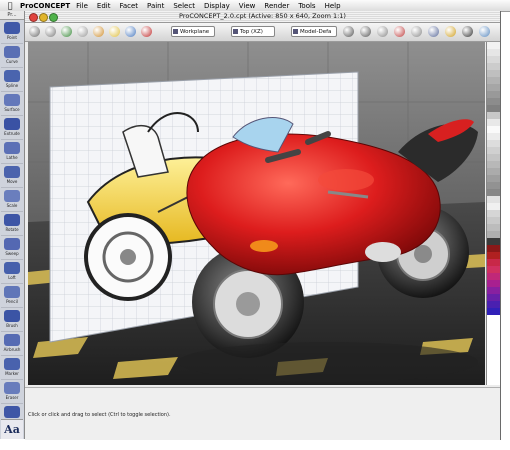 This screenshot has width=510, height=450. I want to click on view-select: Top (XZ), so click(253, 31).